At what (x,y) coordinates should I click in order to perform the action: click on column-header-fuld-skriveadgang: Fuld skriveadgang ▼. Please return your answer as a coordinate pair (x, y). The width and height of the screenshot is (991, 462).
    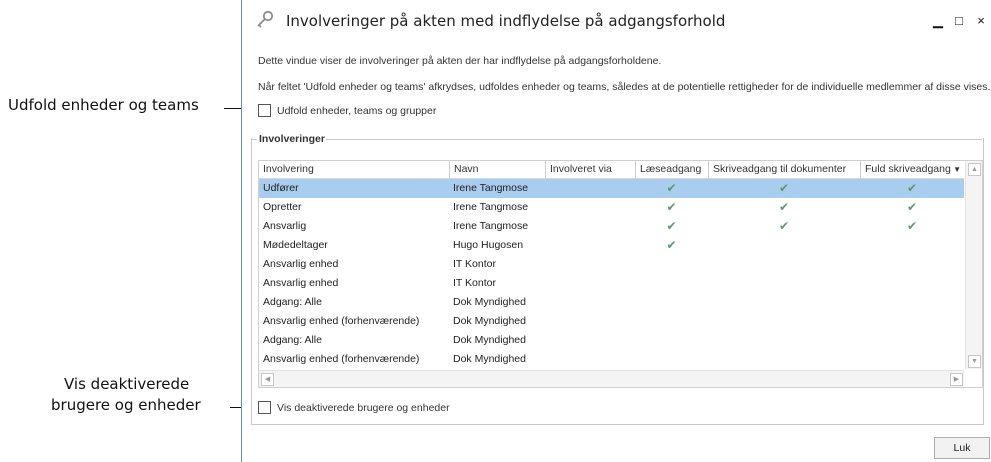
    Looking at the image, I should click on (912, 169).